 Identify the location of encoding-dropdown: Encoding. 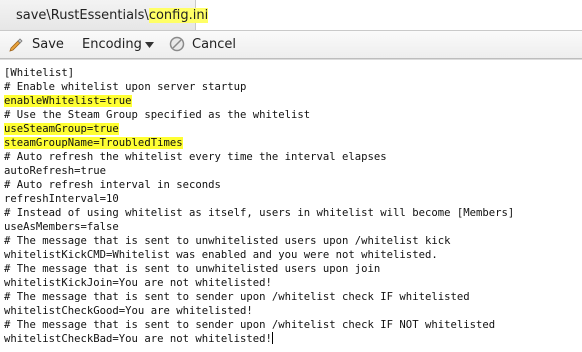
(120, 44).